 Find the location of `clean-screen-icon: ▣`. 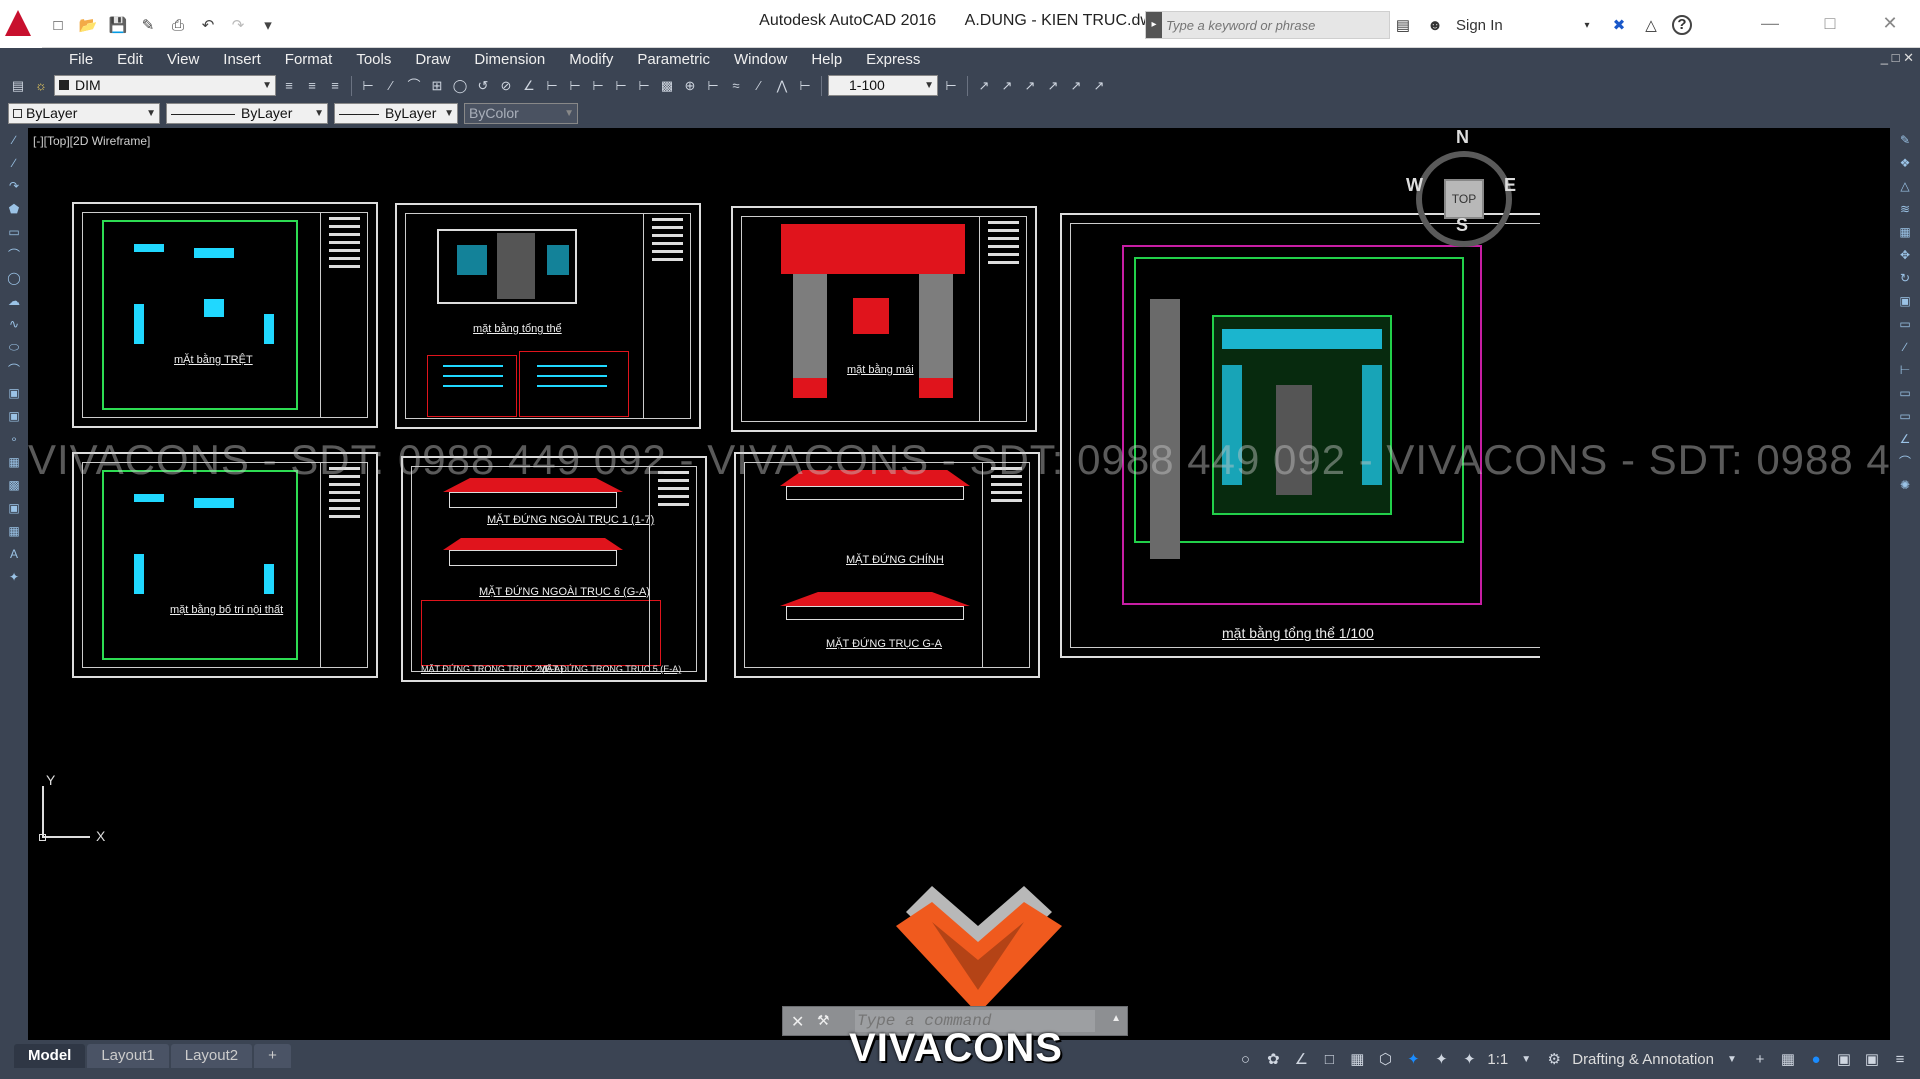

clean-screen-icon: ▣ is located at coordinates (1872, 1059).